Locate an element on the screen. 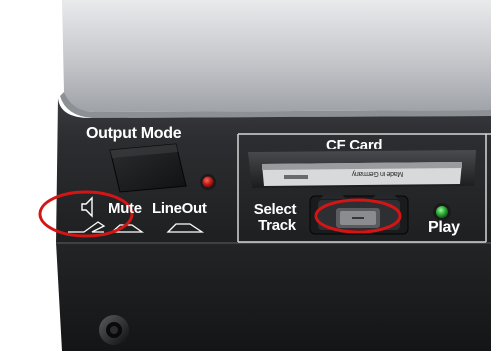 The width and height of the screenshot is (491, 356). mute-label: Mute is located at coordinates (125, 208).